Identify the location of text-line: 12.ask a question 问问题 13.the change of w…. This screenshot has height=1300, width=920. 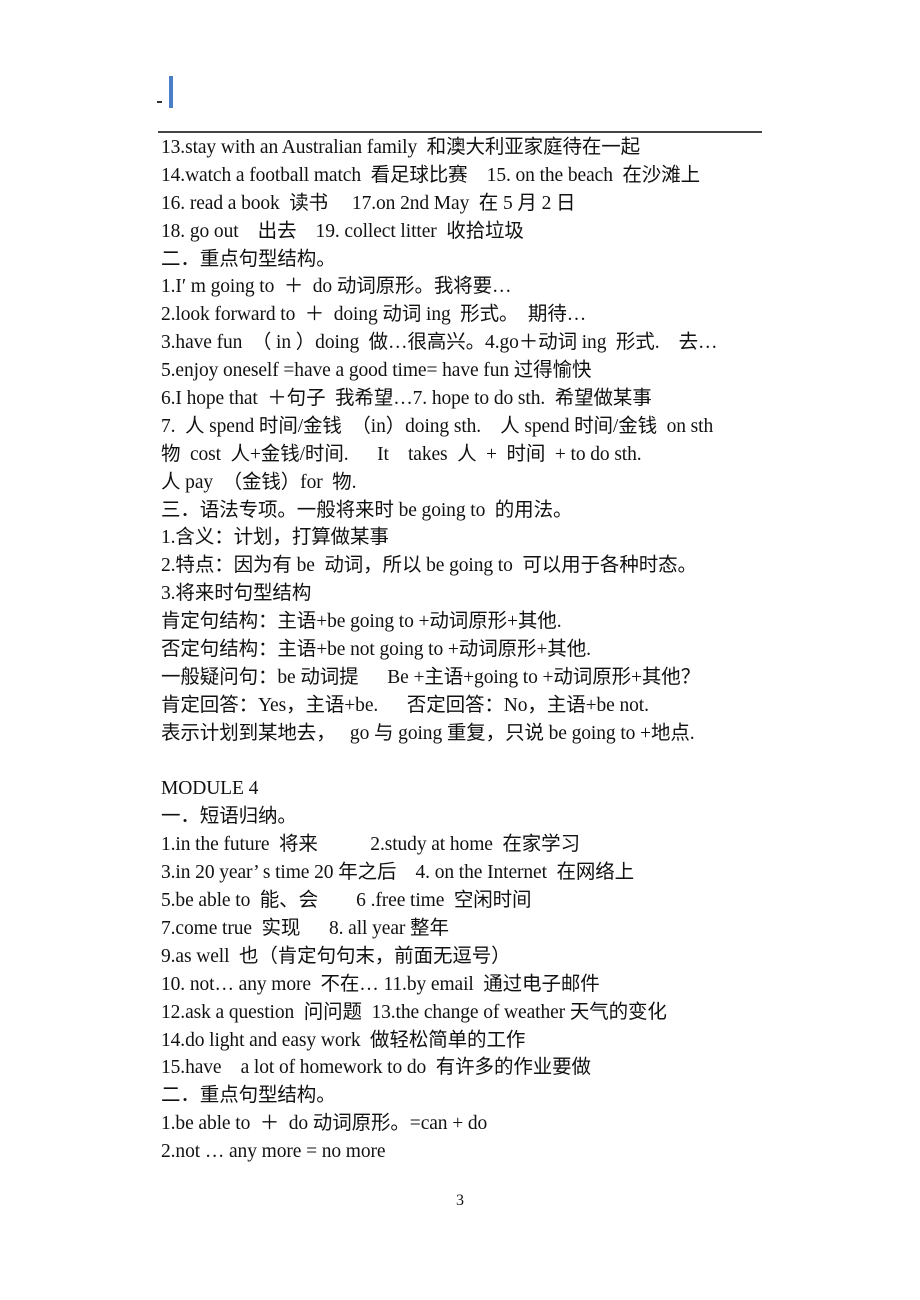
(414, 1012).